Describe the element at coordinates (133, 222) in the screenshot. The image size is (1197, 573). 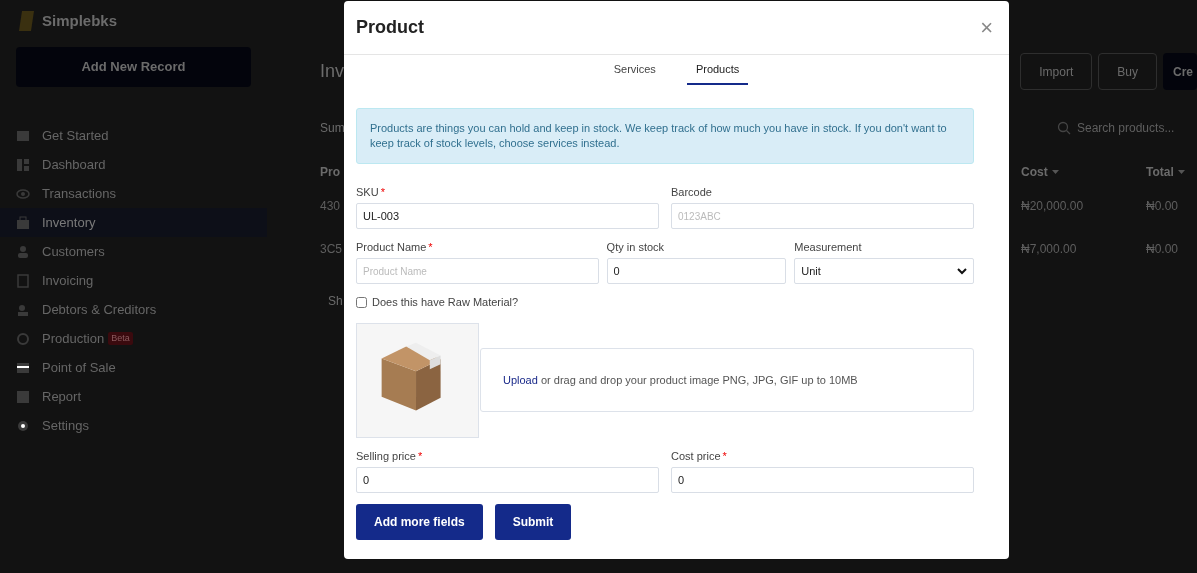
I see `sidebar-item: Inventory` at that location.